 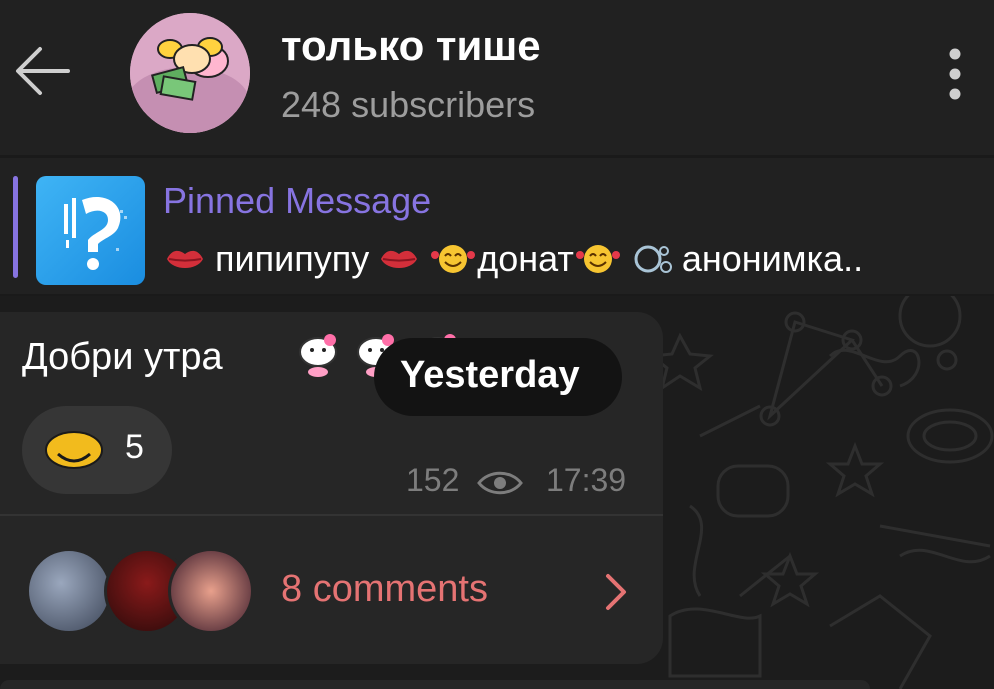 I want to click on pinned-text-1: пипипупу, so click(x=292, y=258).